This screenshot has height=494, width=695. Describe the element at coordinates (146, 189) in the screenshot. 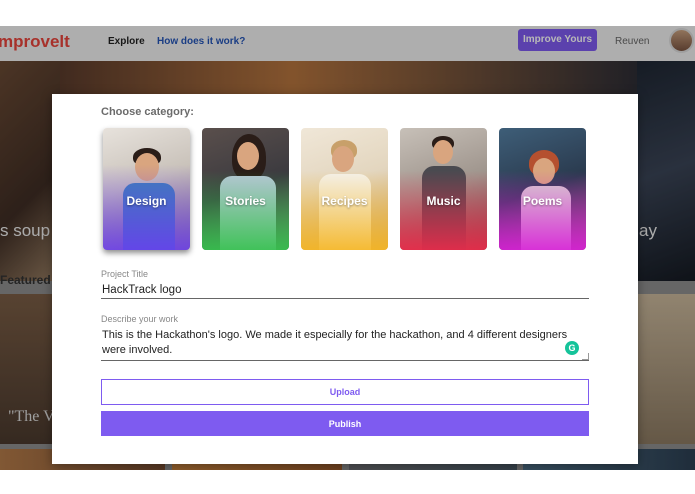

I see `category-design-card: Design` at that location.